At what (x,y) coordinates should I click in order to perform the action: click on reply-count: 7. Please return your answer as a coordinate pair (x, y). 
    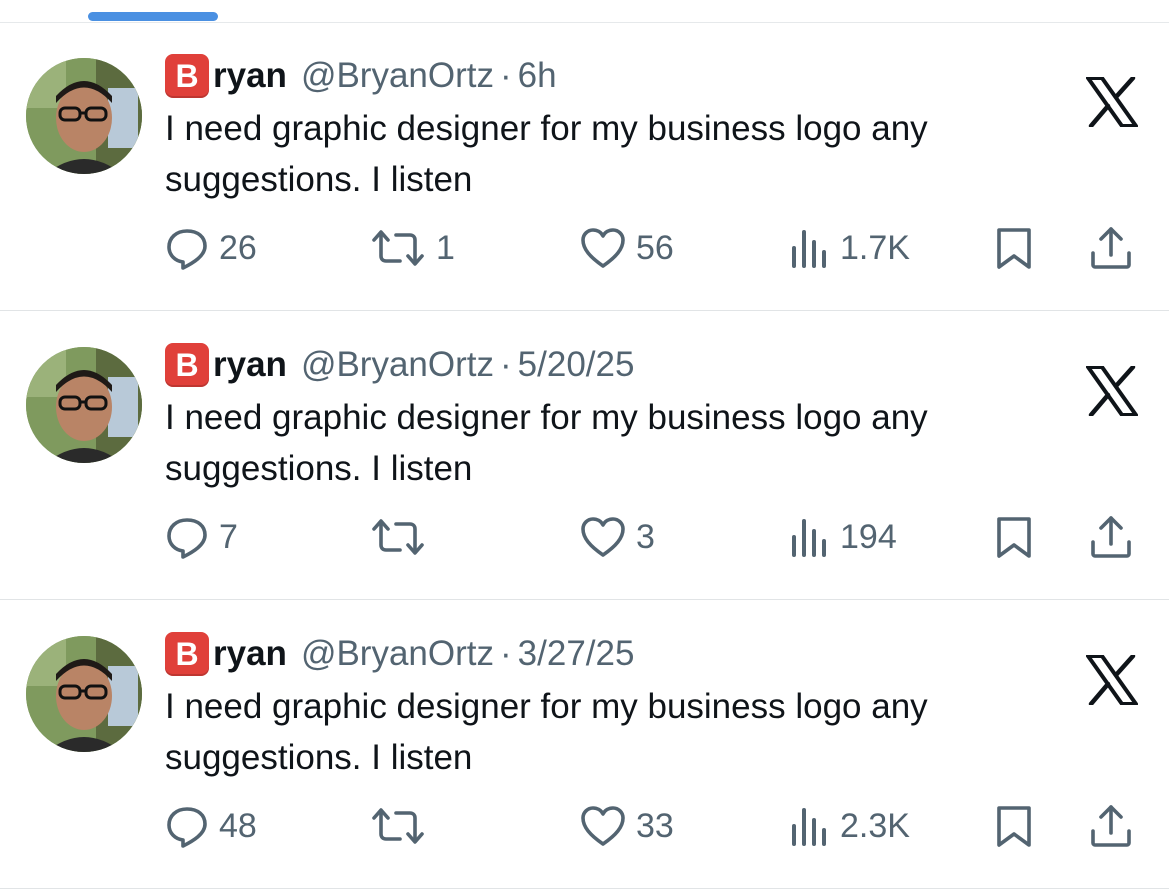
    Looking at the image, I should click on (228, 536).